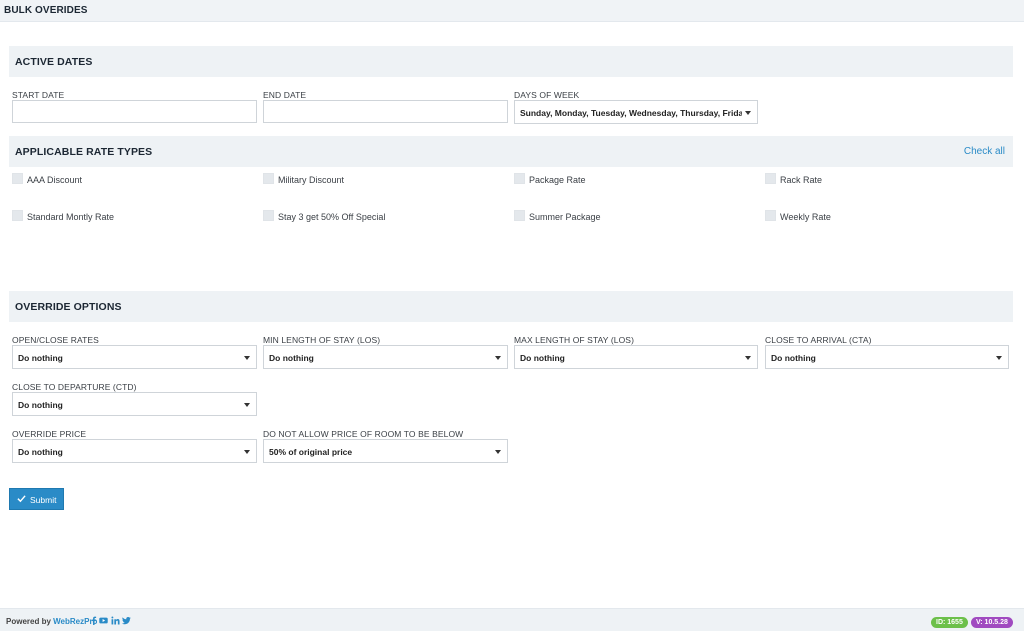  I want to click on min-price-value: 50% of original price, so click(311, 452).